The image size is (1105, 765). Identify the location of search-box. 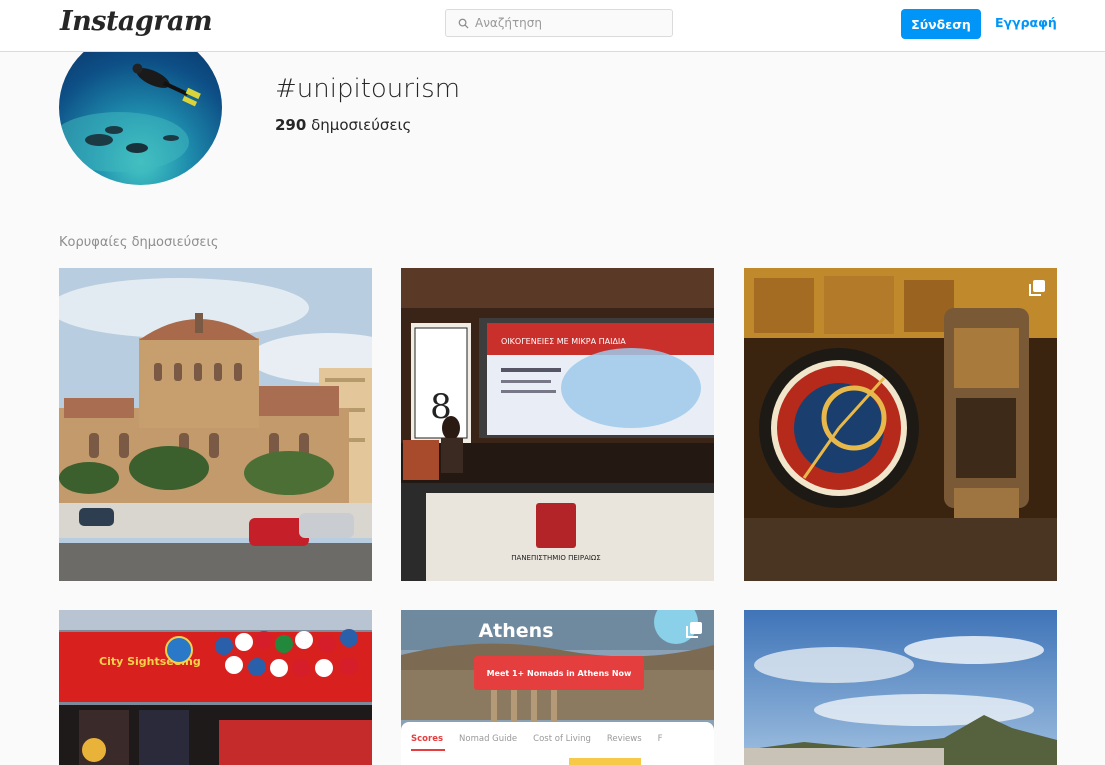
(559, 23).